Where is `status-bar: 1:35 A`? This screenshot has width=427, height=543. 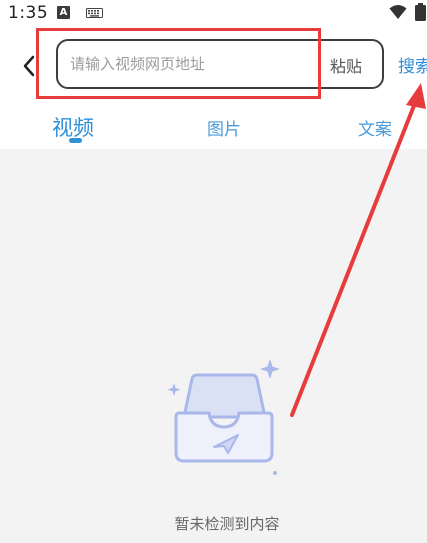
status-bar: 1:35 A is located at coordinates (213, 14).